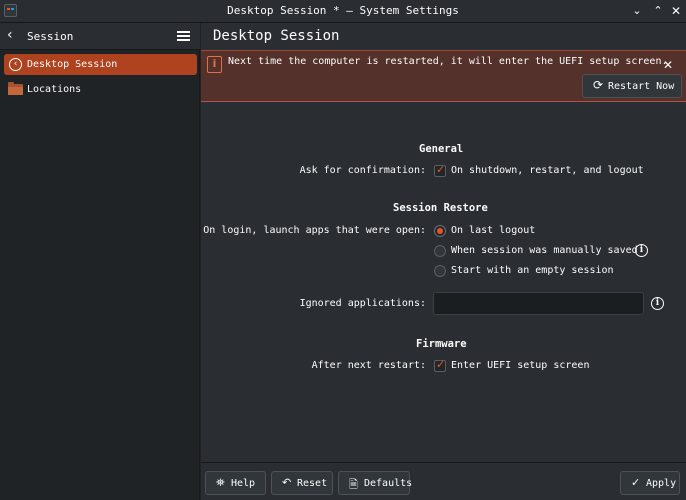  I want to click on folder-icon, so click(15, 88).